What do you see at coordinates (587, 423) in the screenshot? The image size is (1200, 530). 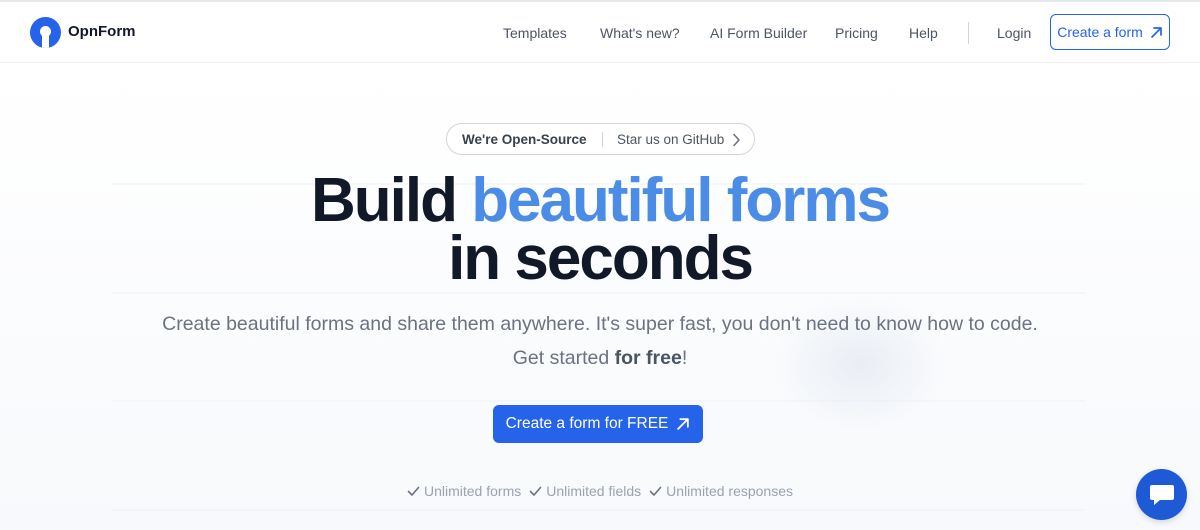 I see `cta-label: Create a form for FREE` at bounding box center [587, 423].